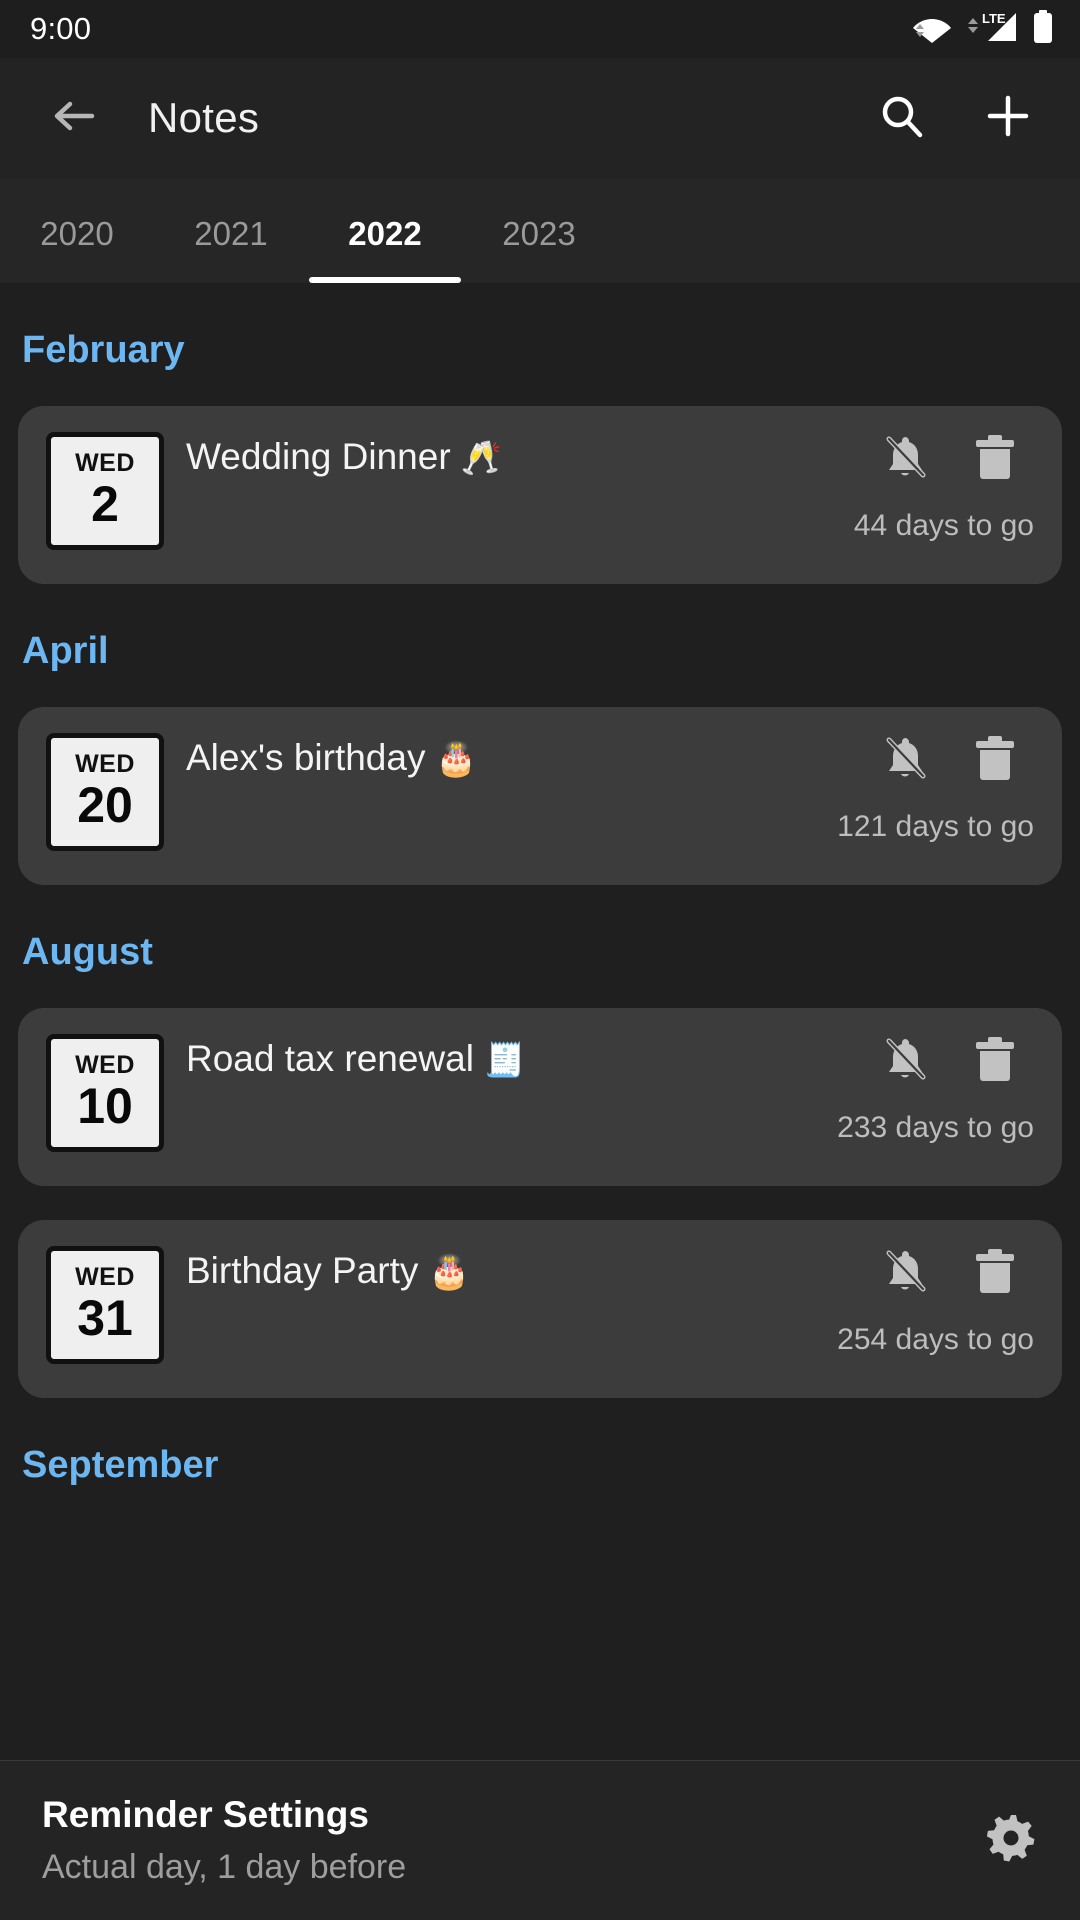  I want to click on app-bar: Notes, so click(540, 118).